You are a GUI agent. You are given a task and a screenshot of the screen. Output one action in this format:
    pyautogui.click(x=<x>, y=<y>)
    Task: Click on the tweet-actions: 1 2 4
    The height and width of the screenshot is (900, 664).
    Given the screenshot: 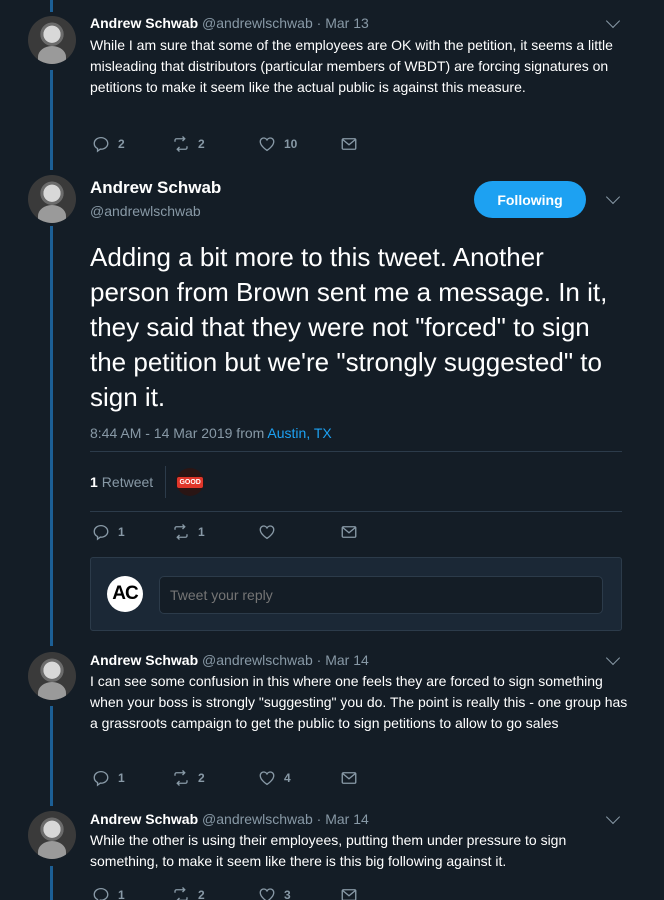 What is the action you would take?
    pyautogui.click(x=225, y=778)
    